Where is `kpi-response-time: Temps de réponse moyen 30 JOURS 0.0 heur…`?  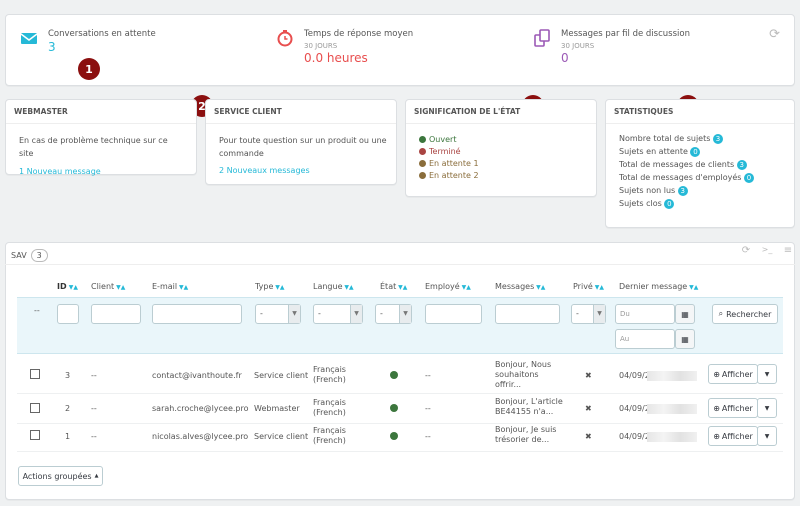
kpi-response-time: Temps de réponse moyen 30 JOURS 0.0 heur… is located at coordinates (344, 47).